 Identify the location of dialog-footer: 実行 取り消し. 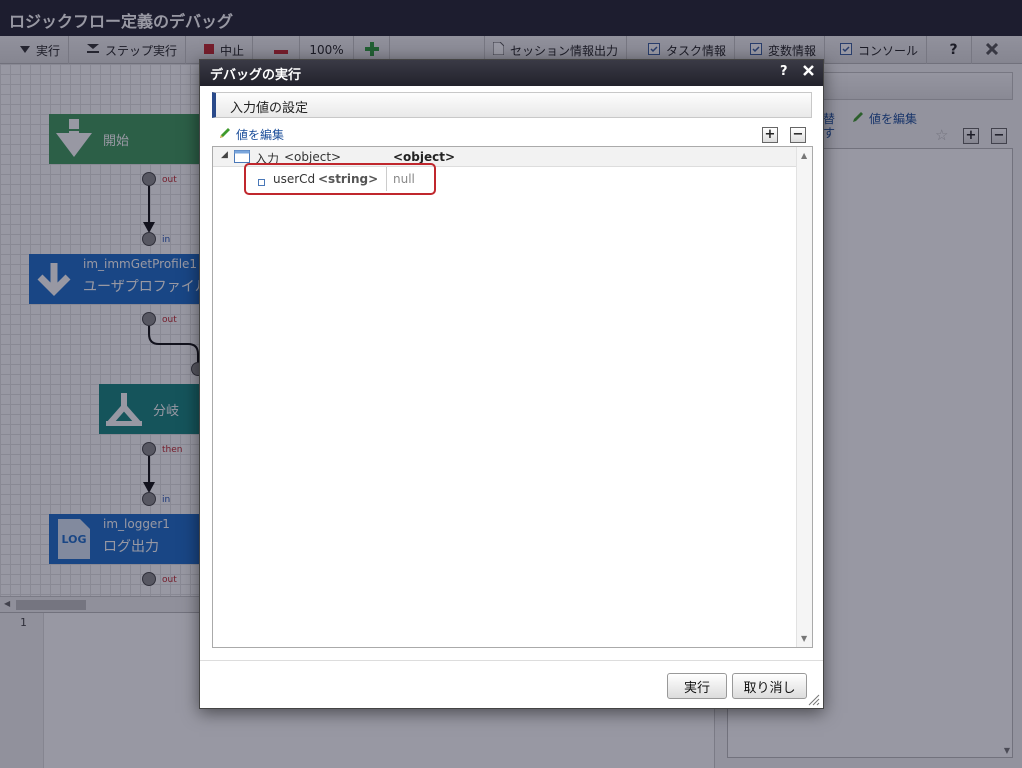
(511, 684).